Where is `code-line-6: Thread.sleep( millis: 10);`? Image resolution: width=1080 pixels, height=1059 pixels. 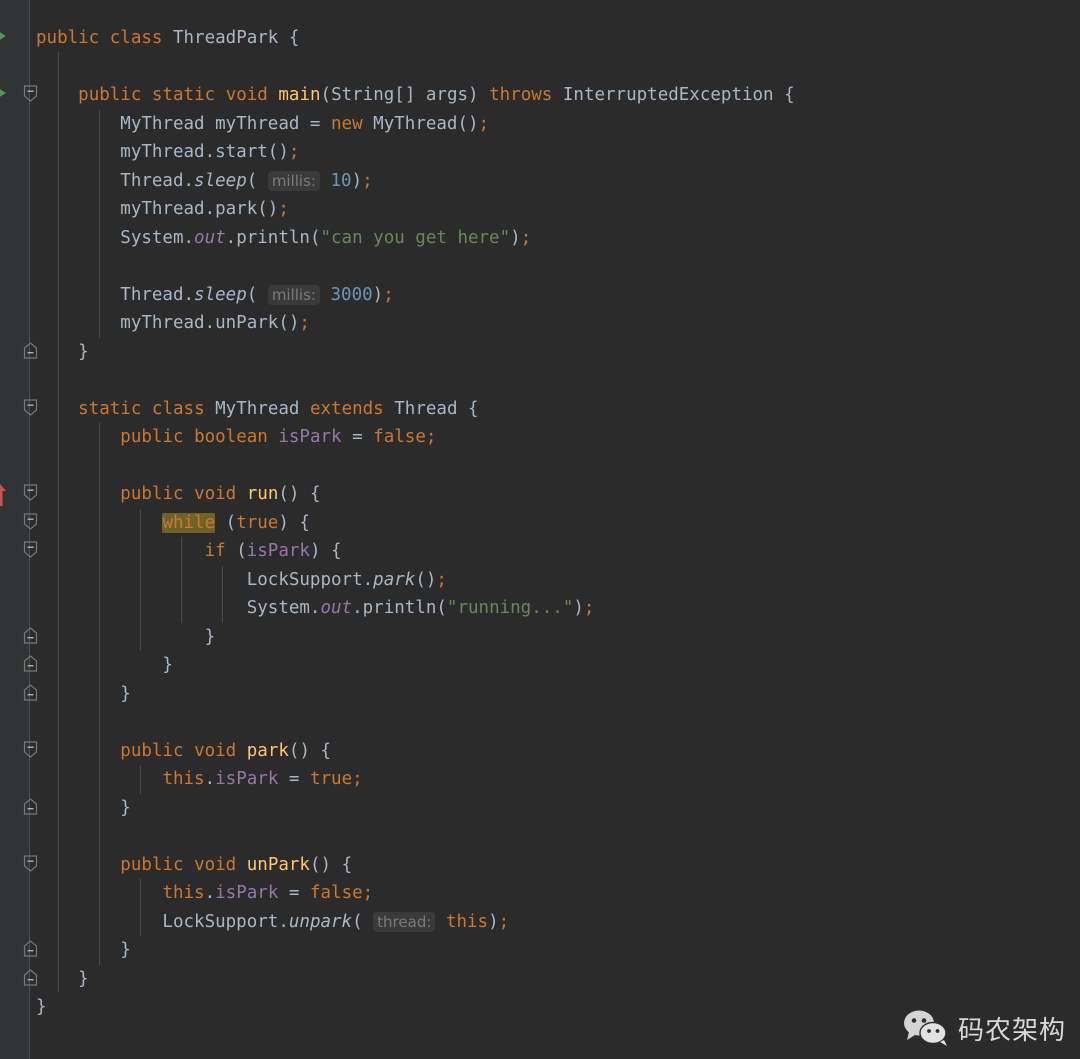 code-line-6: Thread.sleep( millis: 10); is located at coordinates (204, 181).